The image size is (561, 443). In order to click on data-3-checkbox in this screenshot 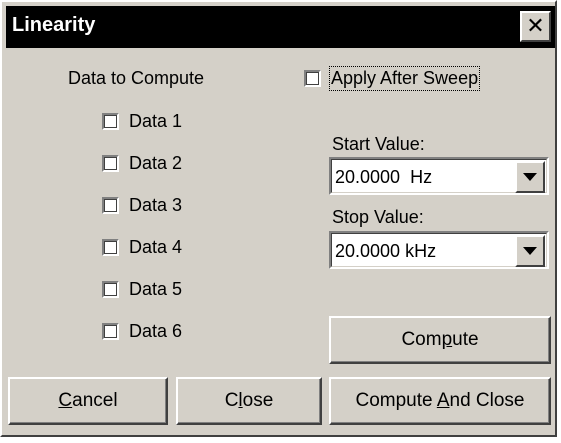, I will do `click(110, 205)`.